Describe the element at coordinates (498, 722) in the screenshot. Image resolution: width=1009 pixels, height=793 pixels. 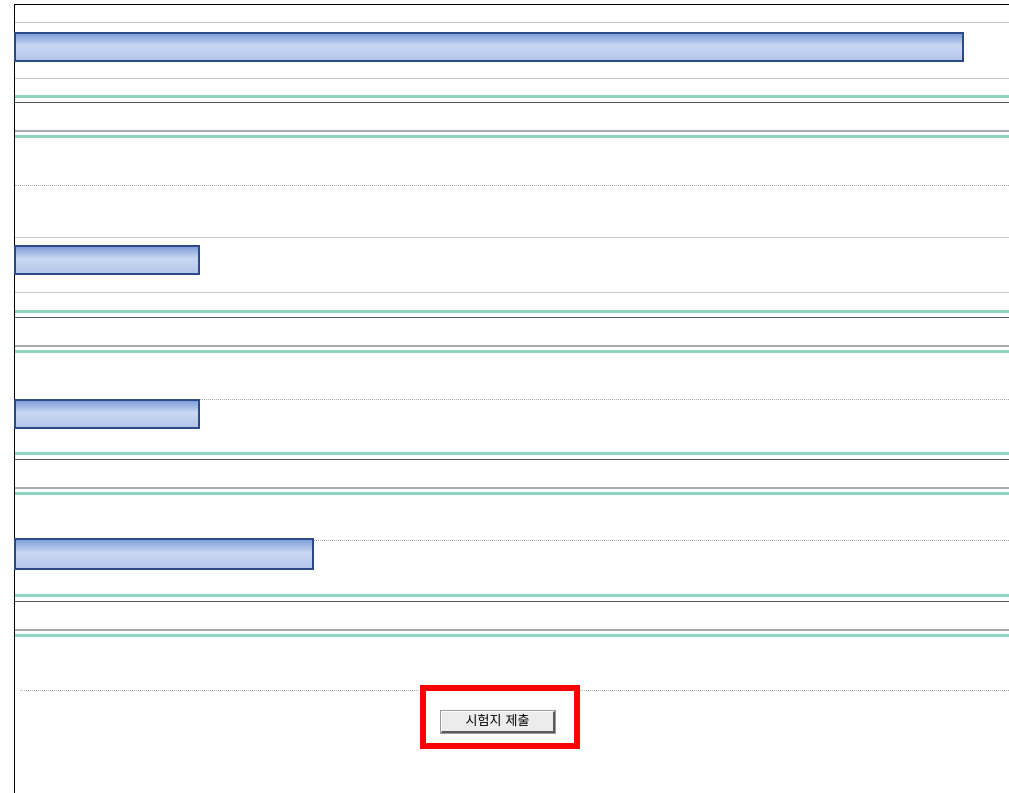
I see `submit-exam-button: 시험지 제출` at that location.